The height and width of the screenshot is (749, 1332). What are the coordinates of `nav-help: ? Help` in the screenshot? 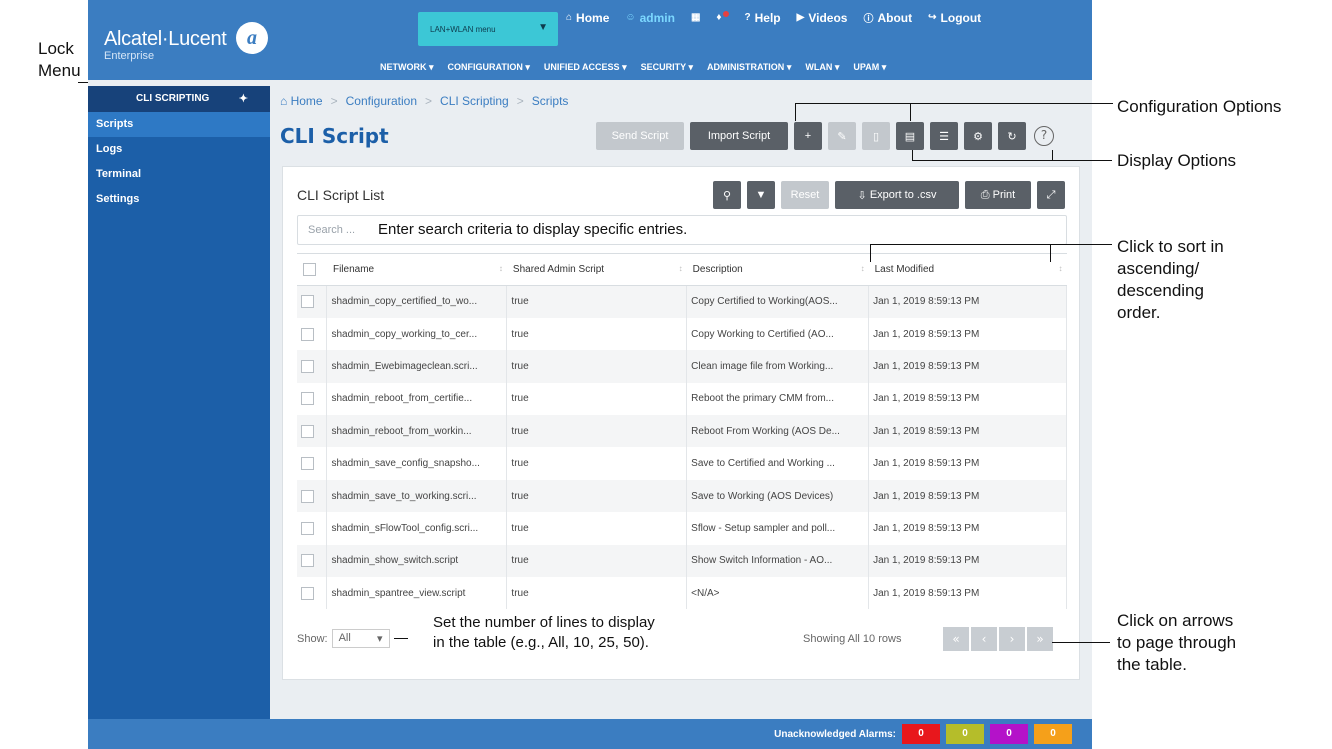 It's located at (763, 17).